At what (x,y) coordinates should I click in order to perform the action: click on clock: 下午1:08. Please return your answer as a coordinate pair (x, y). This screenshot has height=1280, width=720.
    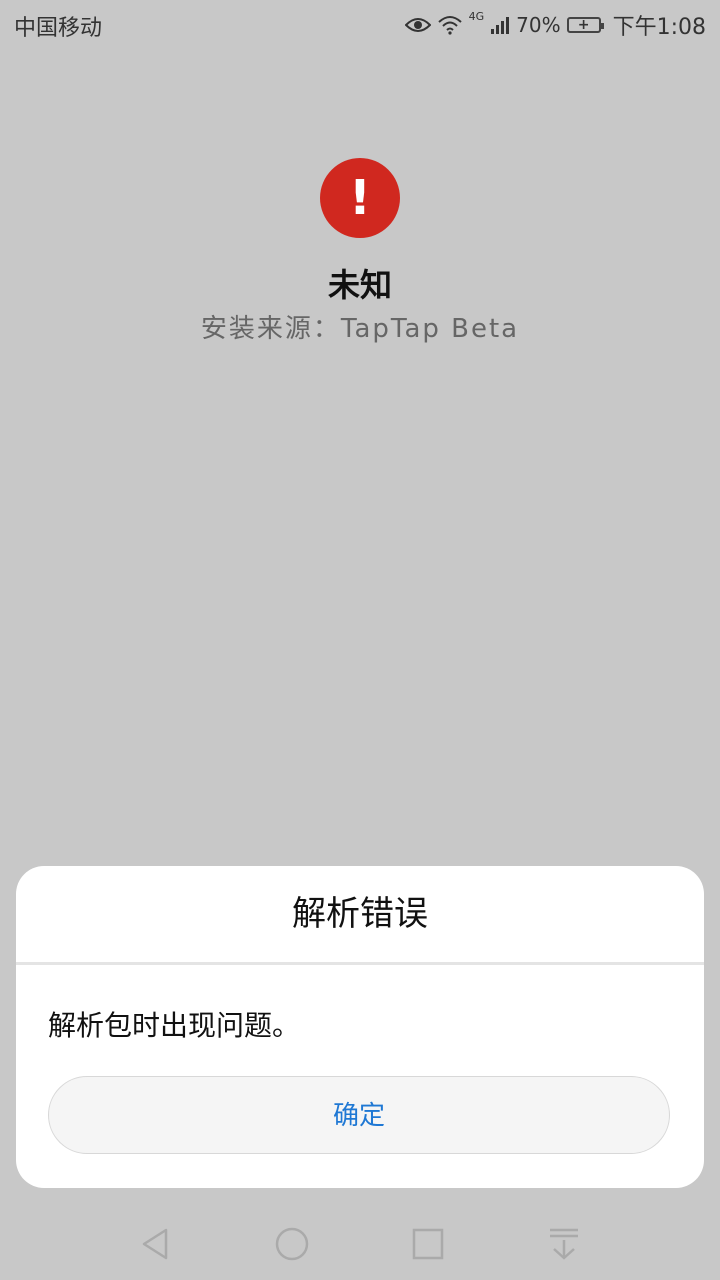
    Looking at the image, I should click on (659, 27).